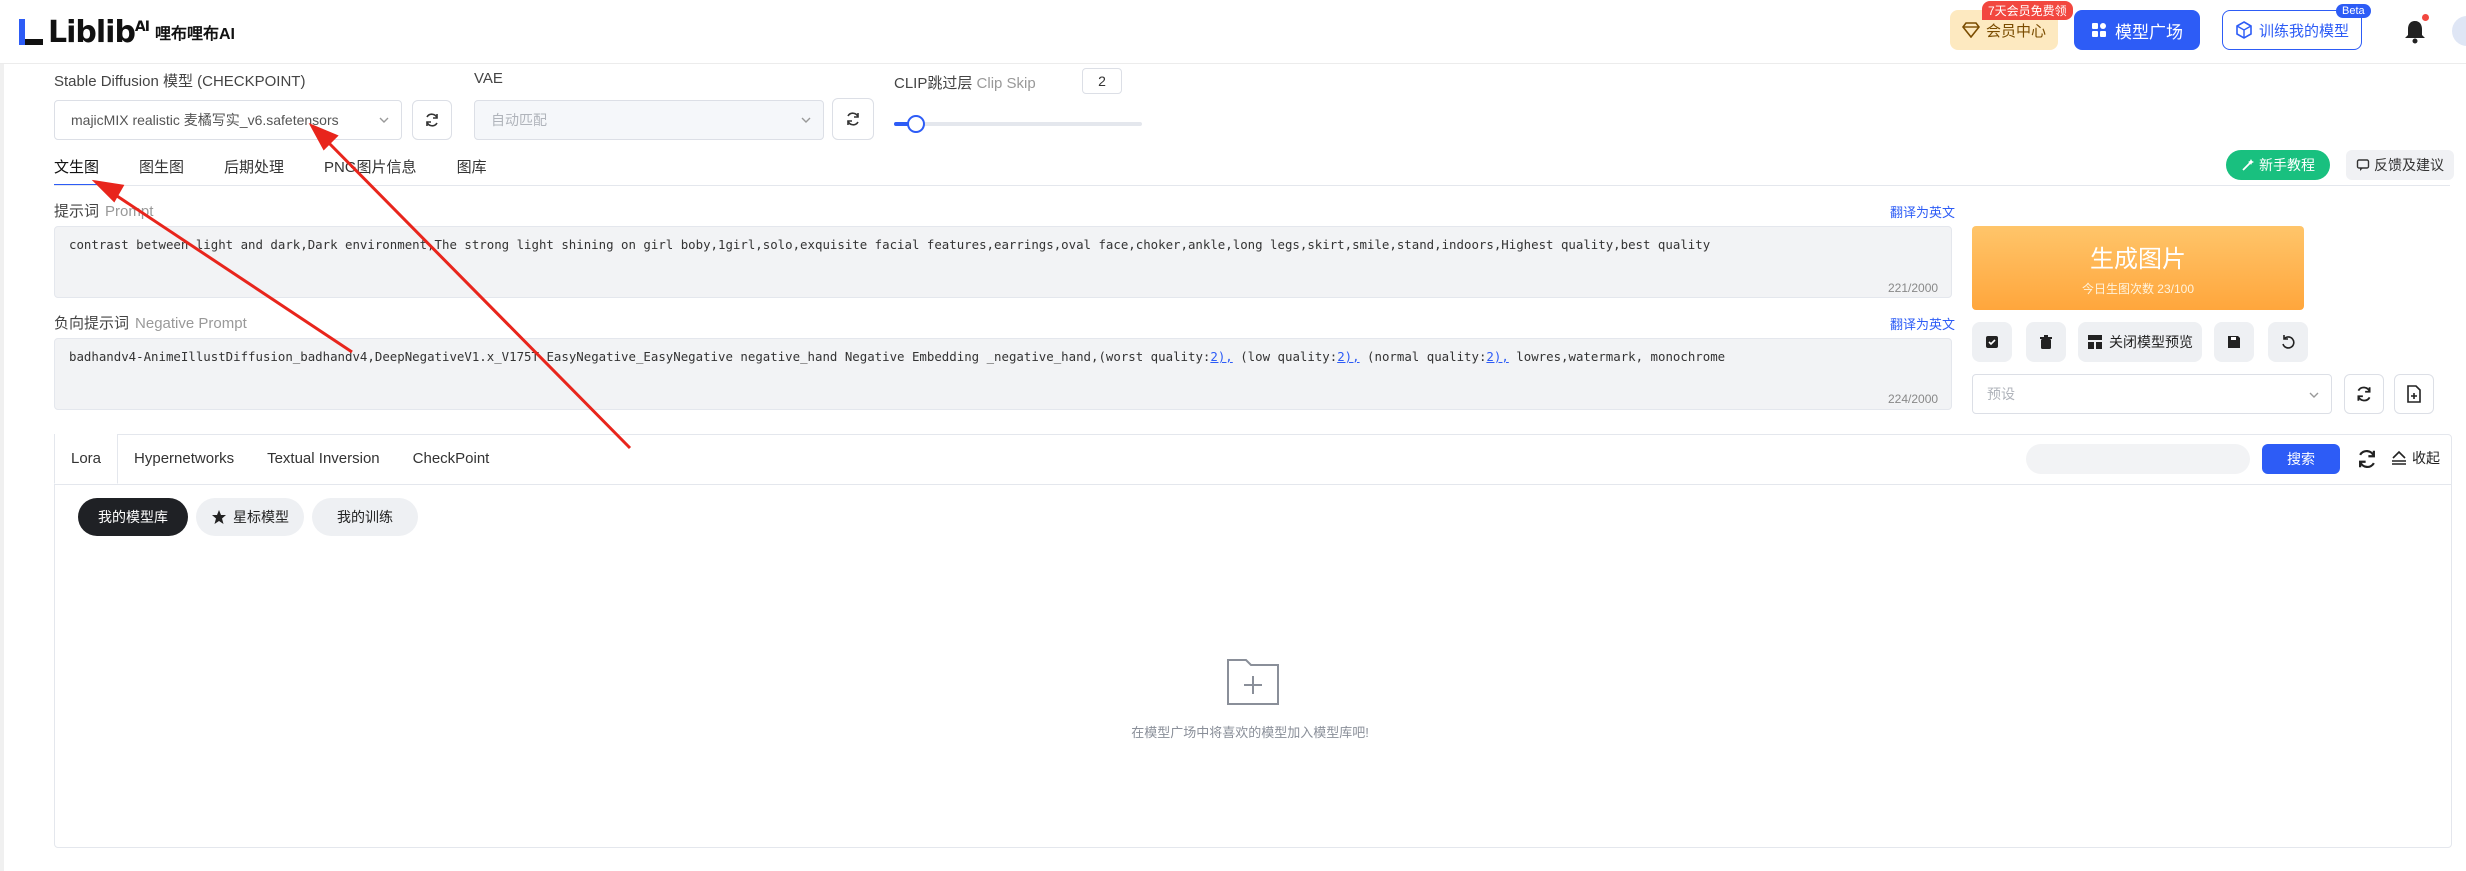 The width and height of the screenshot is (2466, 871). I want to click on logo-text: LiblibAI, so click(99, 32).